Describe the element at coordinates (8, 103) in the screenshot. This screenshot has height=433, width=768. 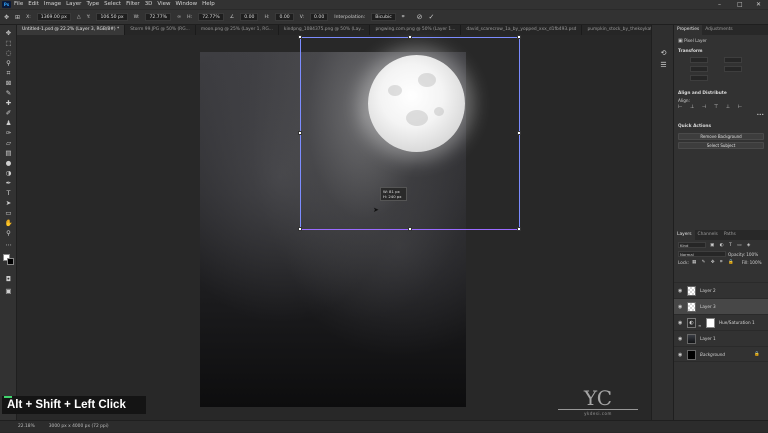
I see `healing-icon: ✚` at that location.